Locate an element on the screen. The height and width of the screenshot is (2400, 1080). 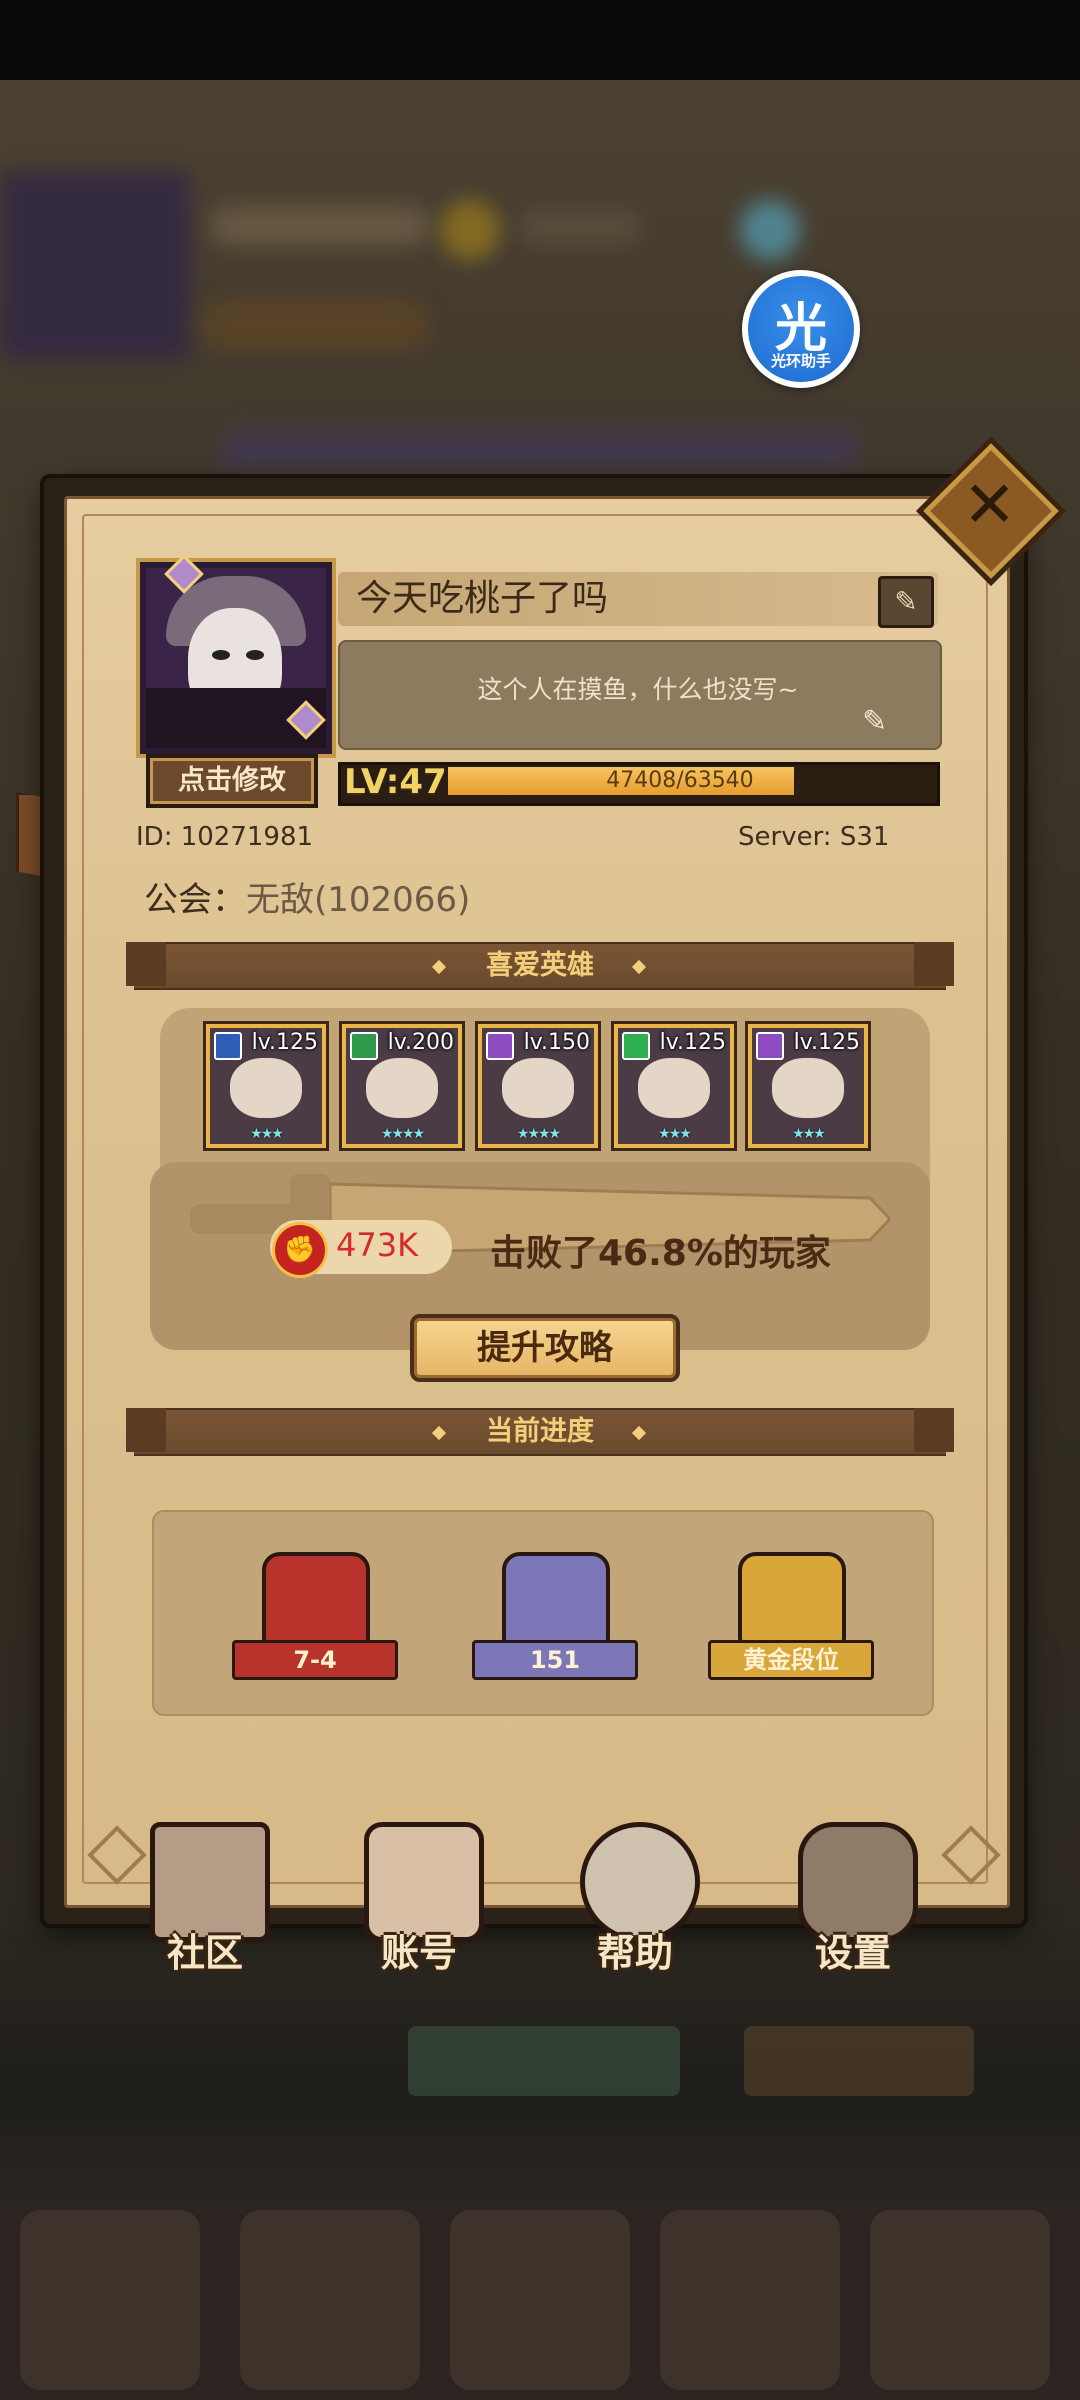
edit-name-button: ✎ is located at coordinates (906, 602).